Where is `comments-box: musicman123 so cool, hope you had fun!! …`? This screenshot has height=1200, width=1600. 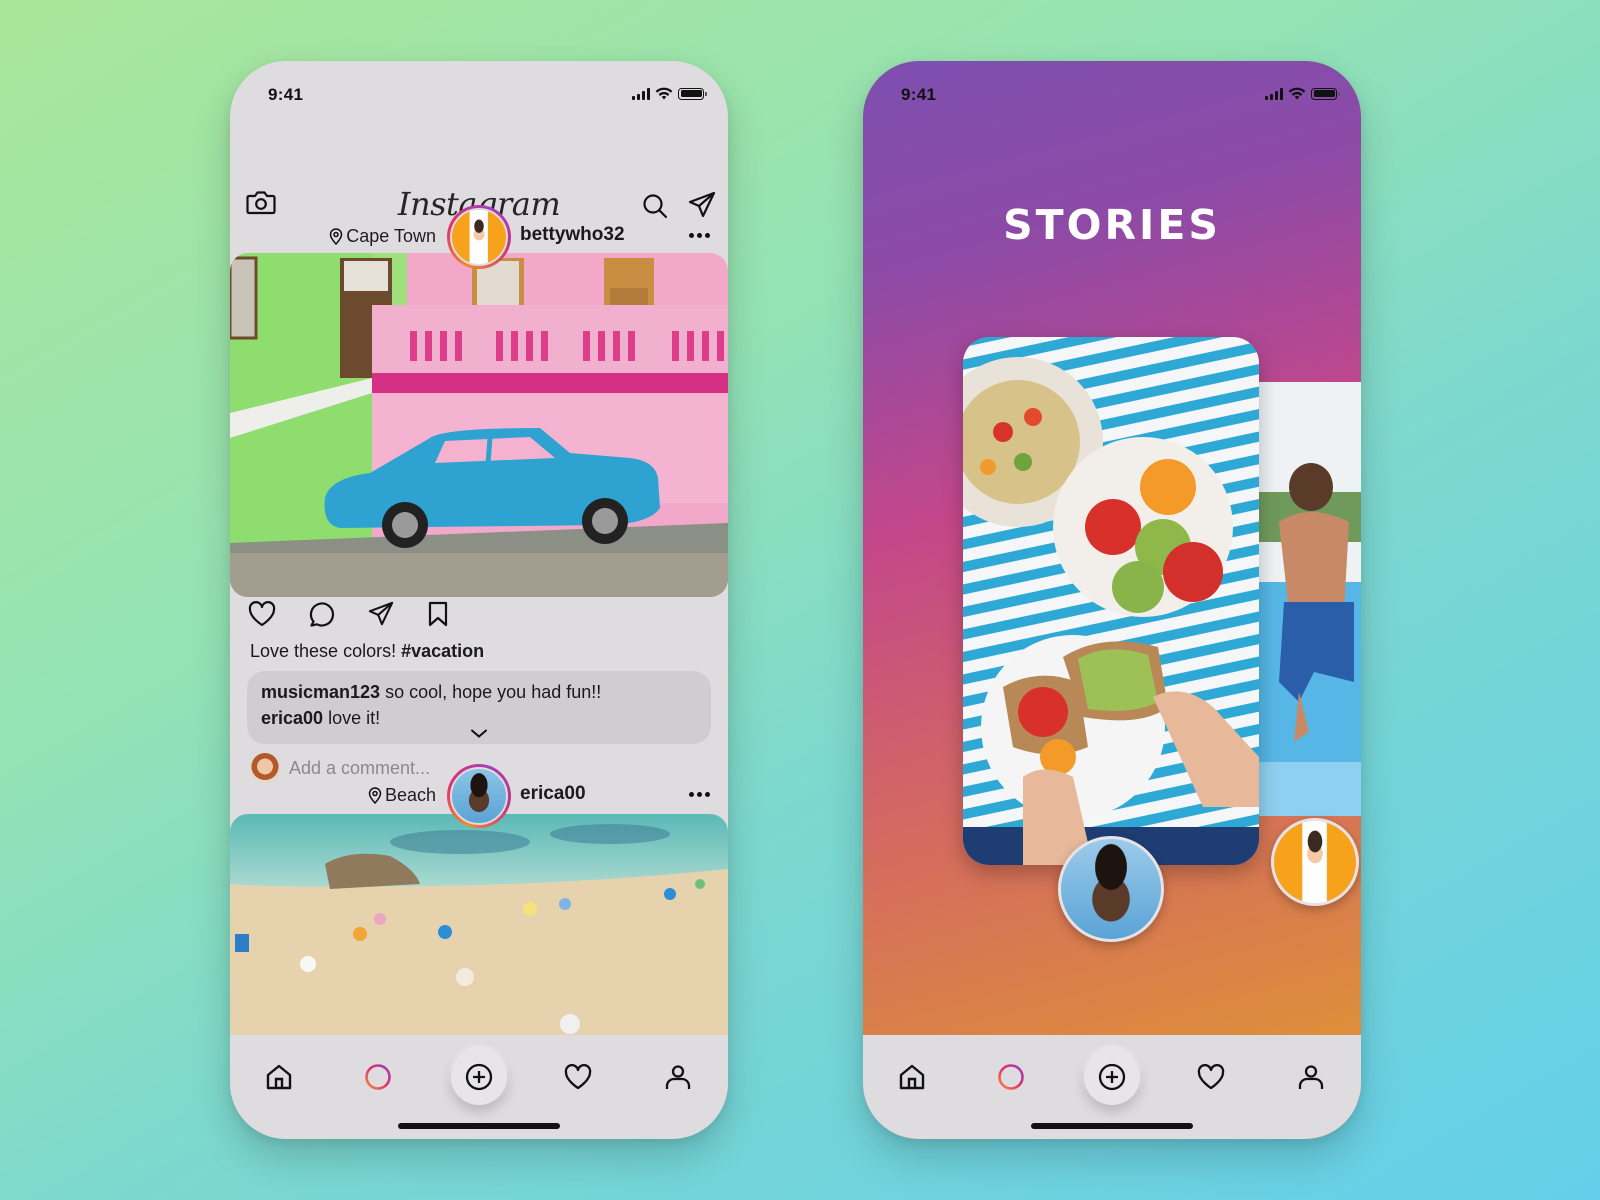 comments-box: musicman123 so cool, hope you had fun!! … is located at coordinates (479, 707).